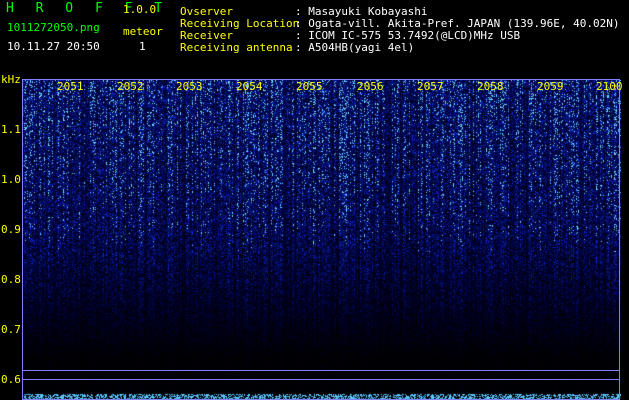 The height and width of the screenshot is (400, 629). Describe the element at coordinates (130, 86) in the screenshot. I see `x-tick-label: 2052` at that location.